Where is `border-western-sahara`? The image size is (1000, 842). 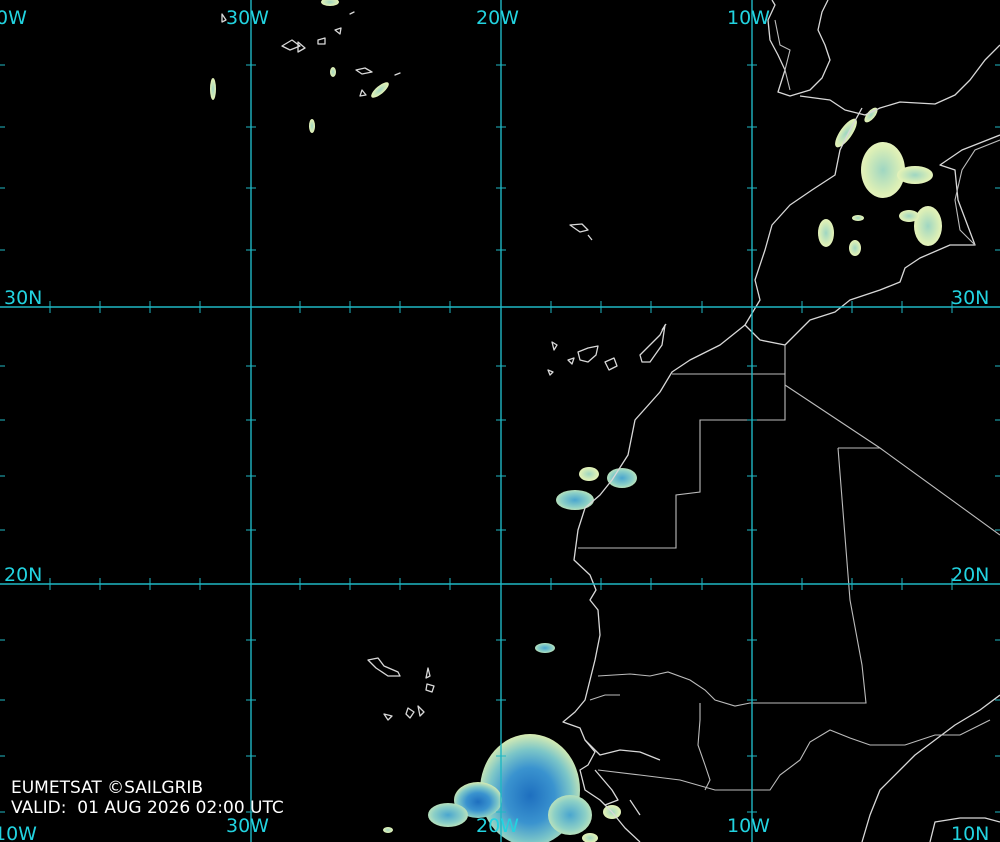
border-western-sahara is located at coordinates (682, 461).